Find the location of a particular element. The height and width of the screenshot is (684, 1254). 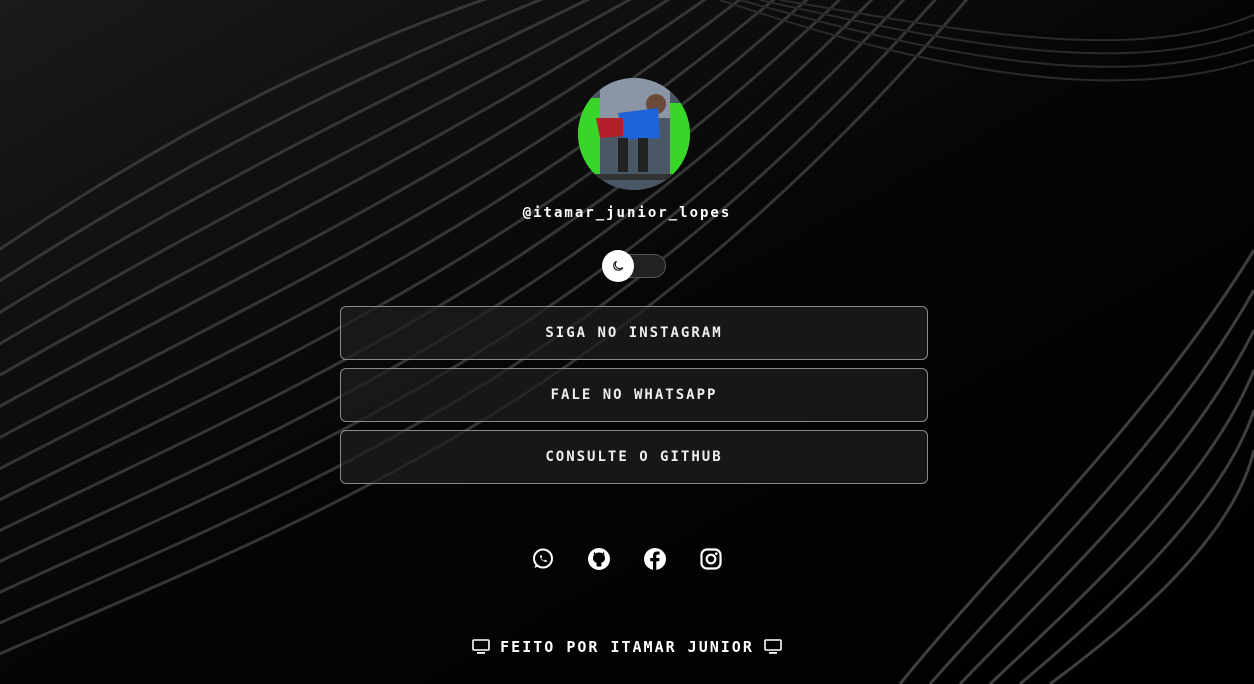

footer-text: FEITO POR ITAMAR JUNIOR is located at coordinates (627, 647).